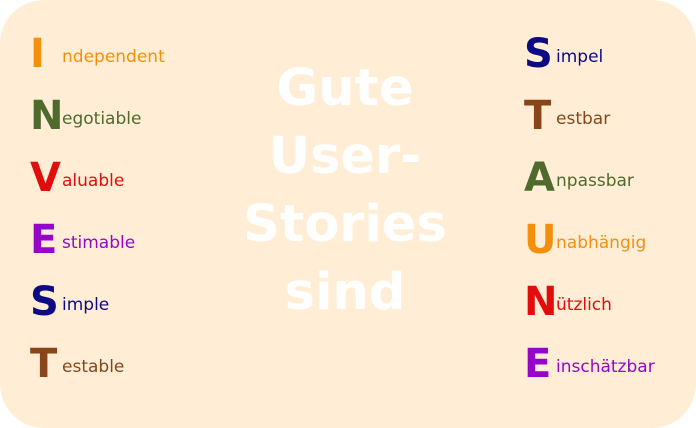 Image resolution: width=696 pixels, height=428 pixels. I want to click on center-line: Stories, so click(345, 224).